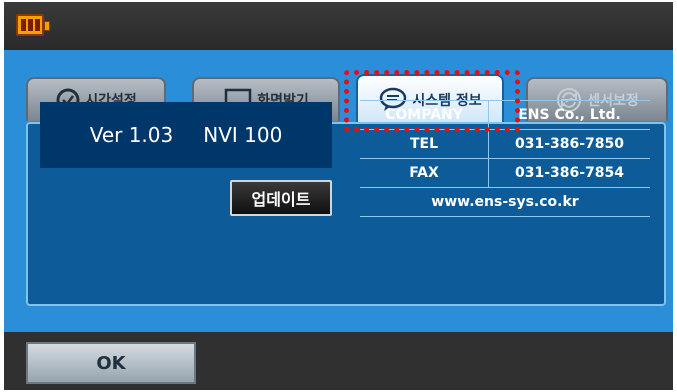  I want to click on table-row: COMPANY ENS Co., Ltd., so click(505, 115).